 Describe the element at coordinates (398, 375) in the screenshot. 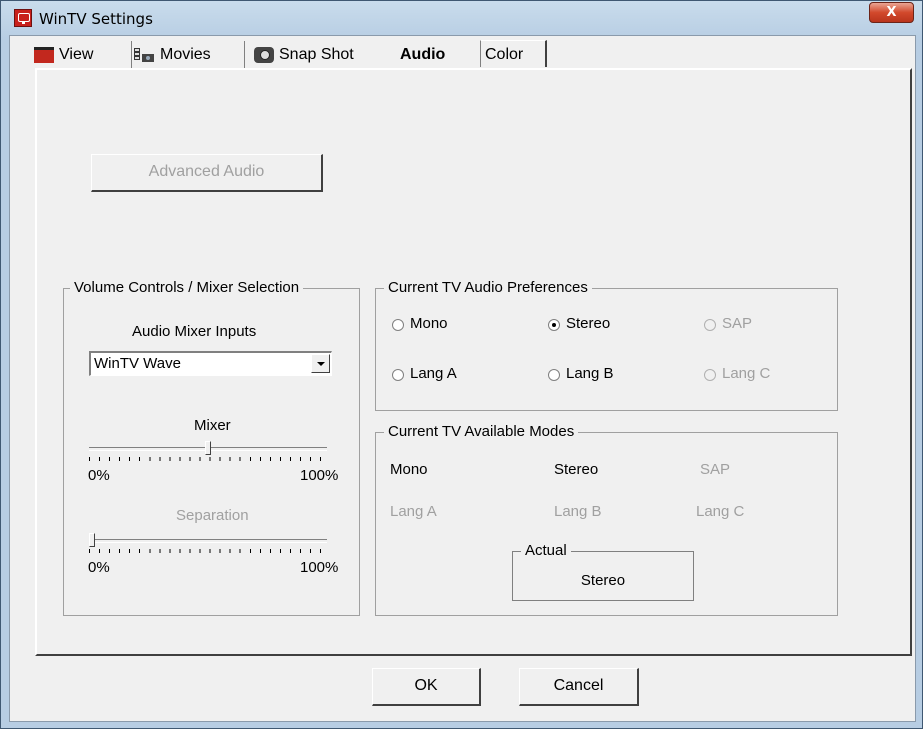

I see `radio-lang-a` at that location.